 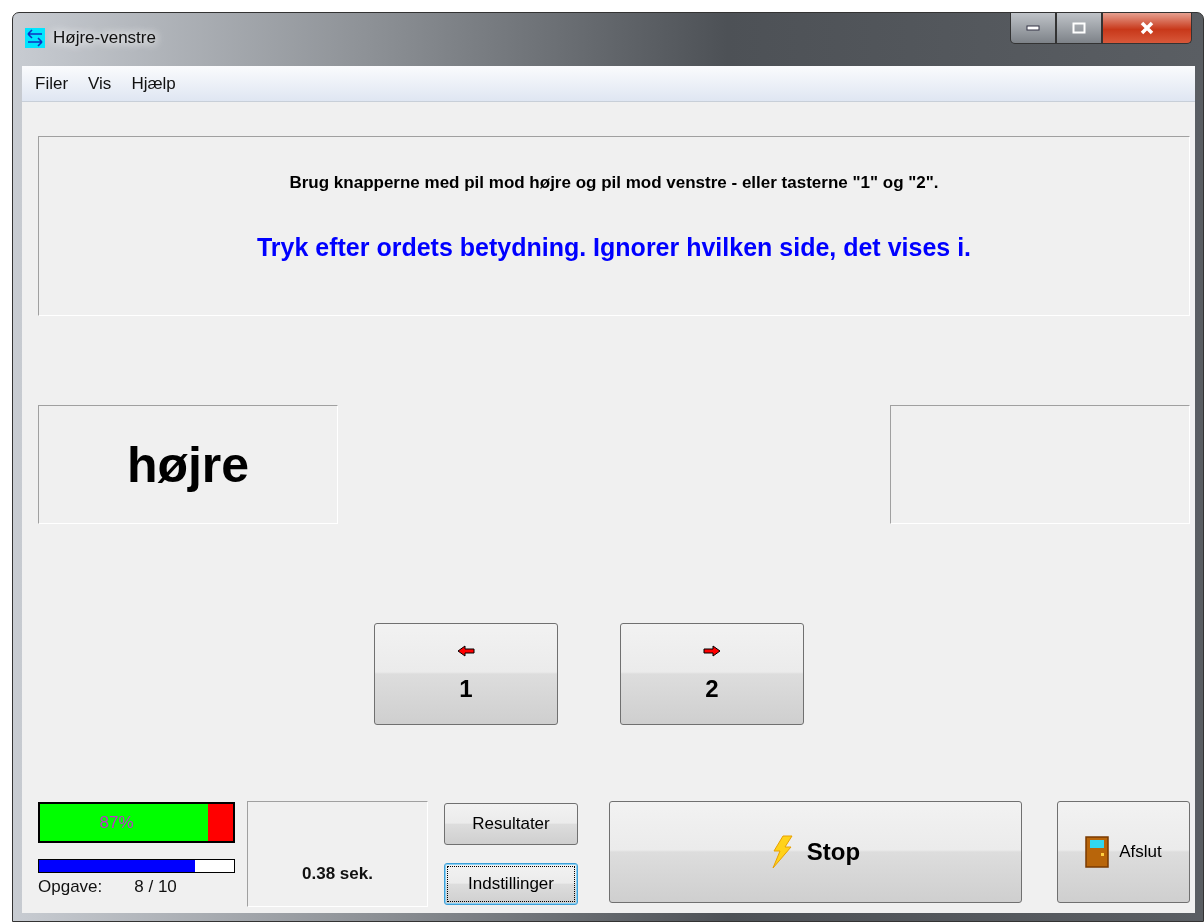 I want to click on menu-item: Hjælp, so click(x=153, y=83).